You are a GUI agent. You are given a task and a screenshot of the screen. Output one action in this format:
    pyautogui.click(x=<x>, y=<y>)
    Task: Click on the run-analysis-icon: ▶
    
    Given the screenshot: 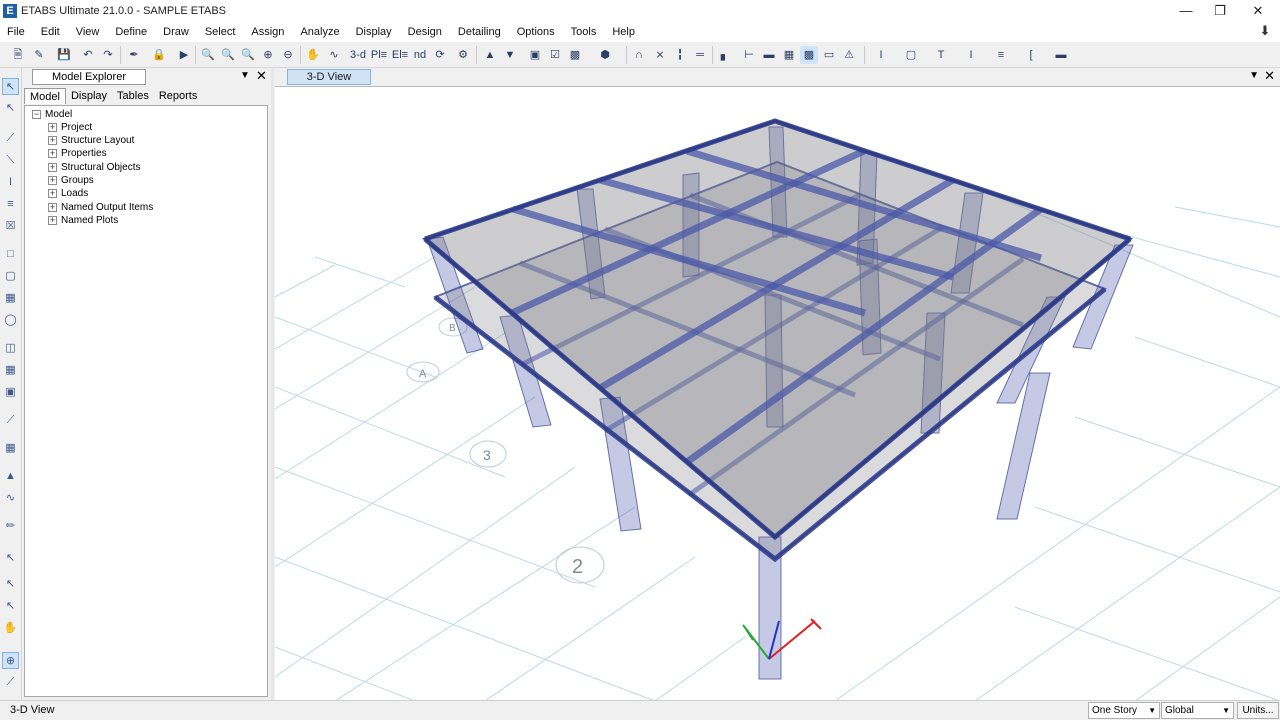 What is the action you would take?
    pyautogui.click(x=184, y=55)
    